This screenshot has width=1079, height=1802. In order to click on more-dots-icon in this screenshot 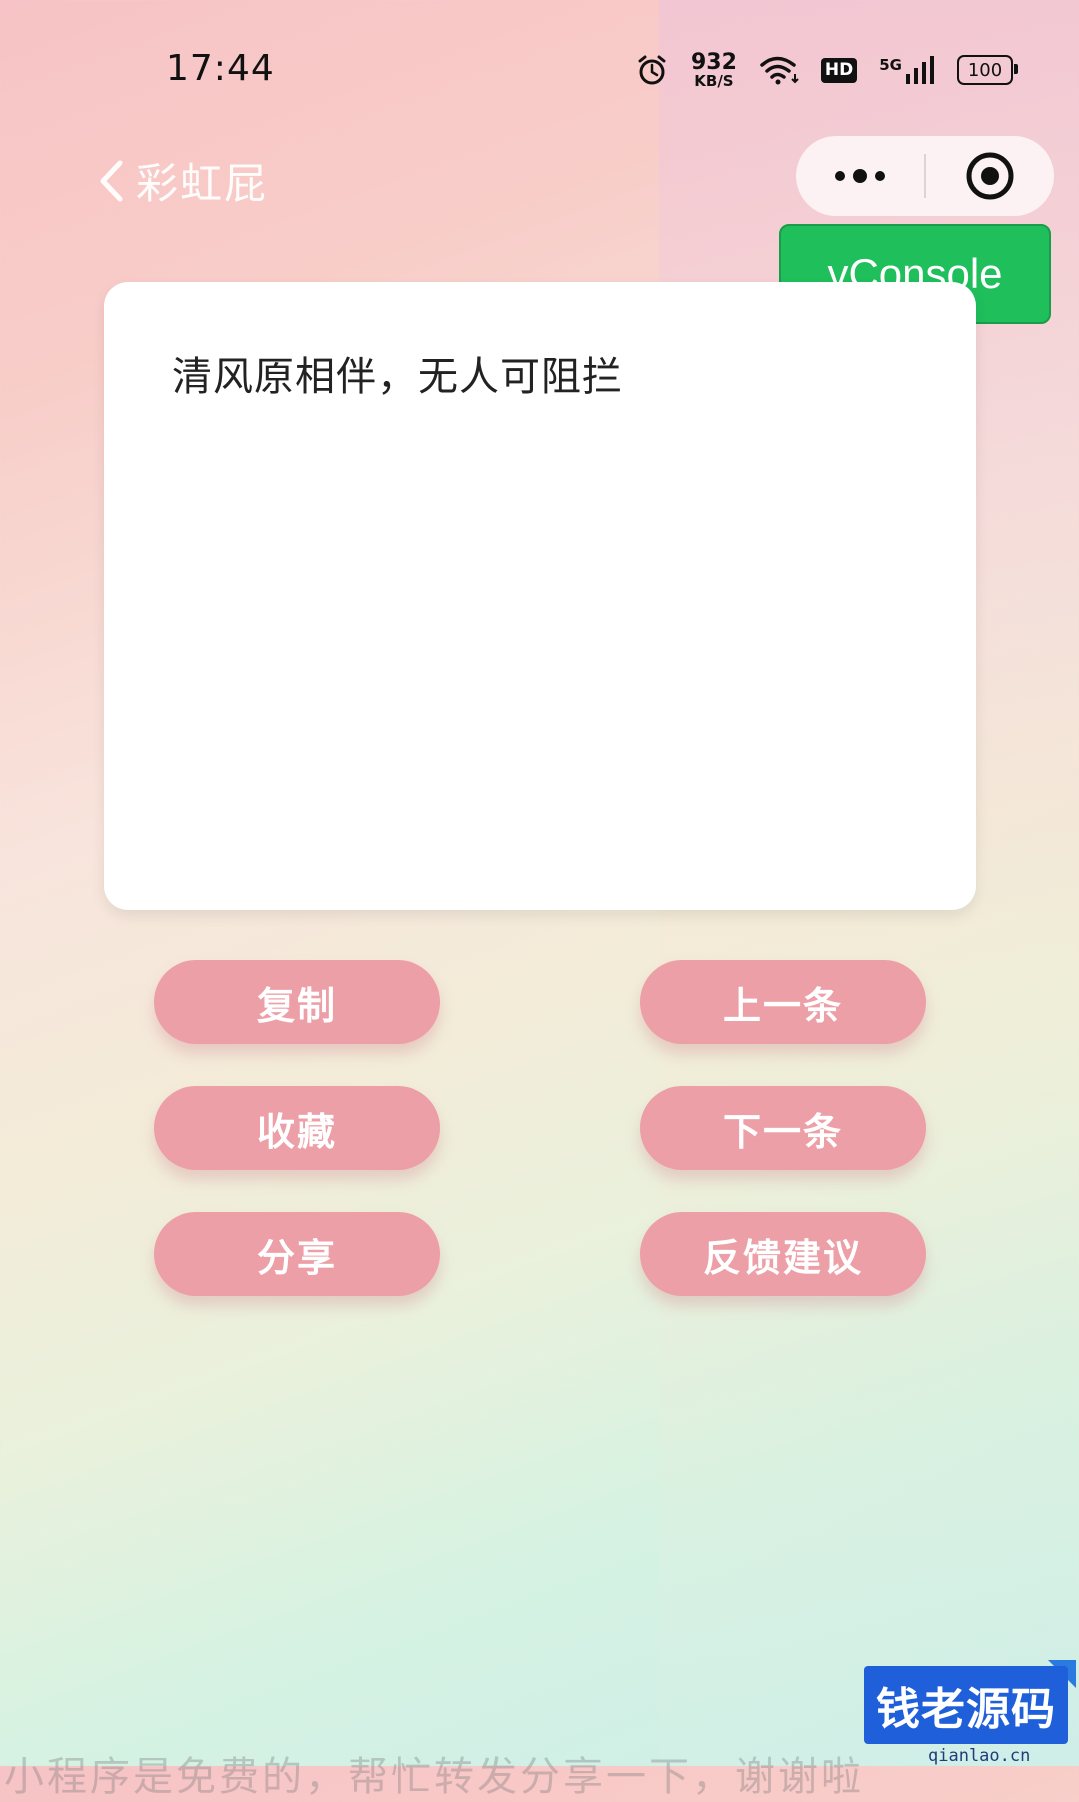, I will do `click(860, 176)`.